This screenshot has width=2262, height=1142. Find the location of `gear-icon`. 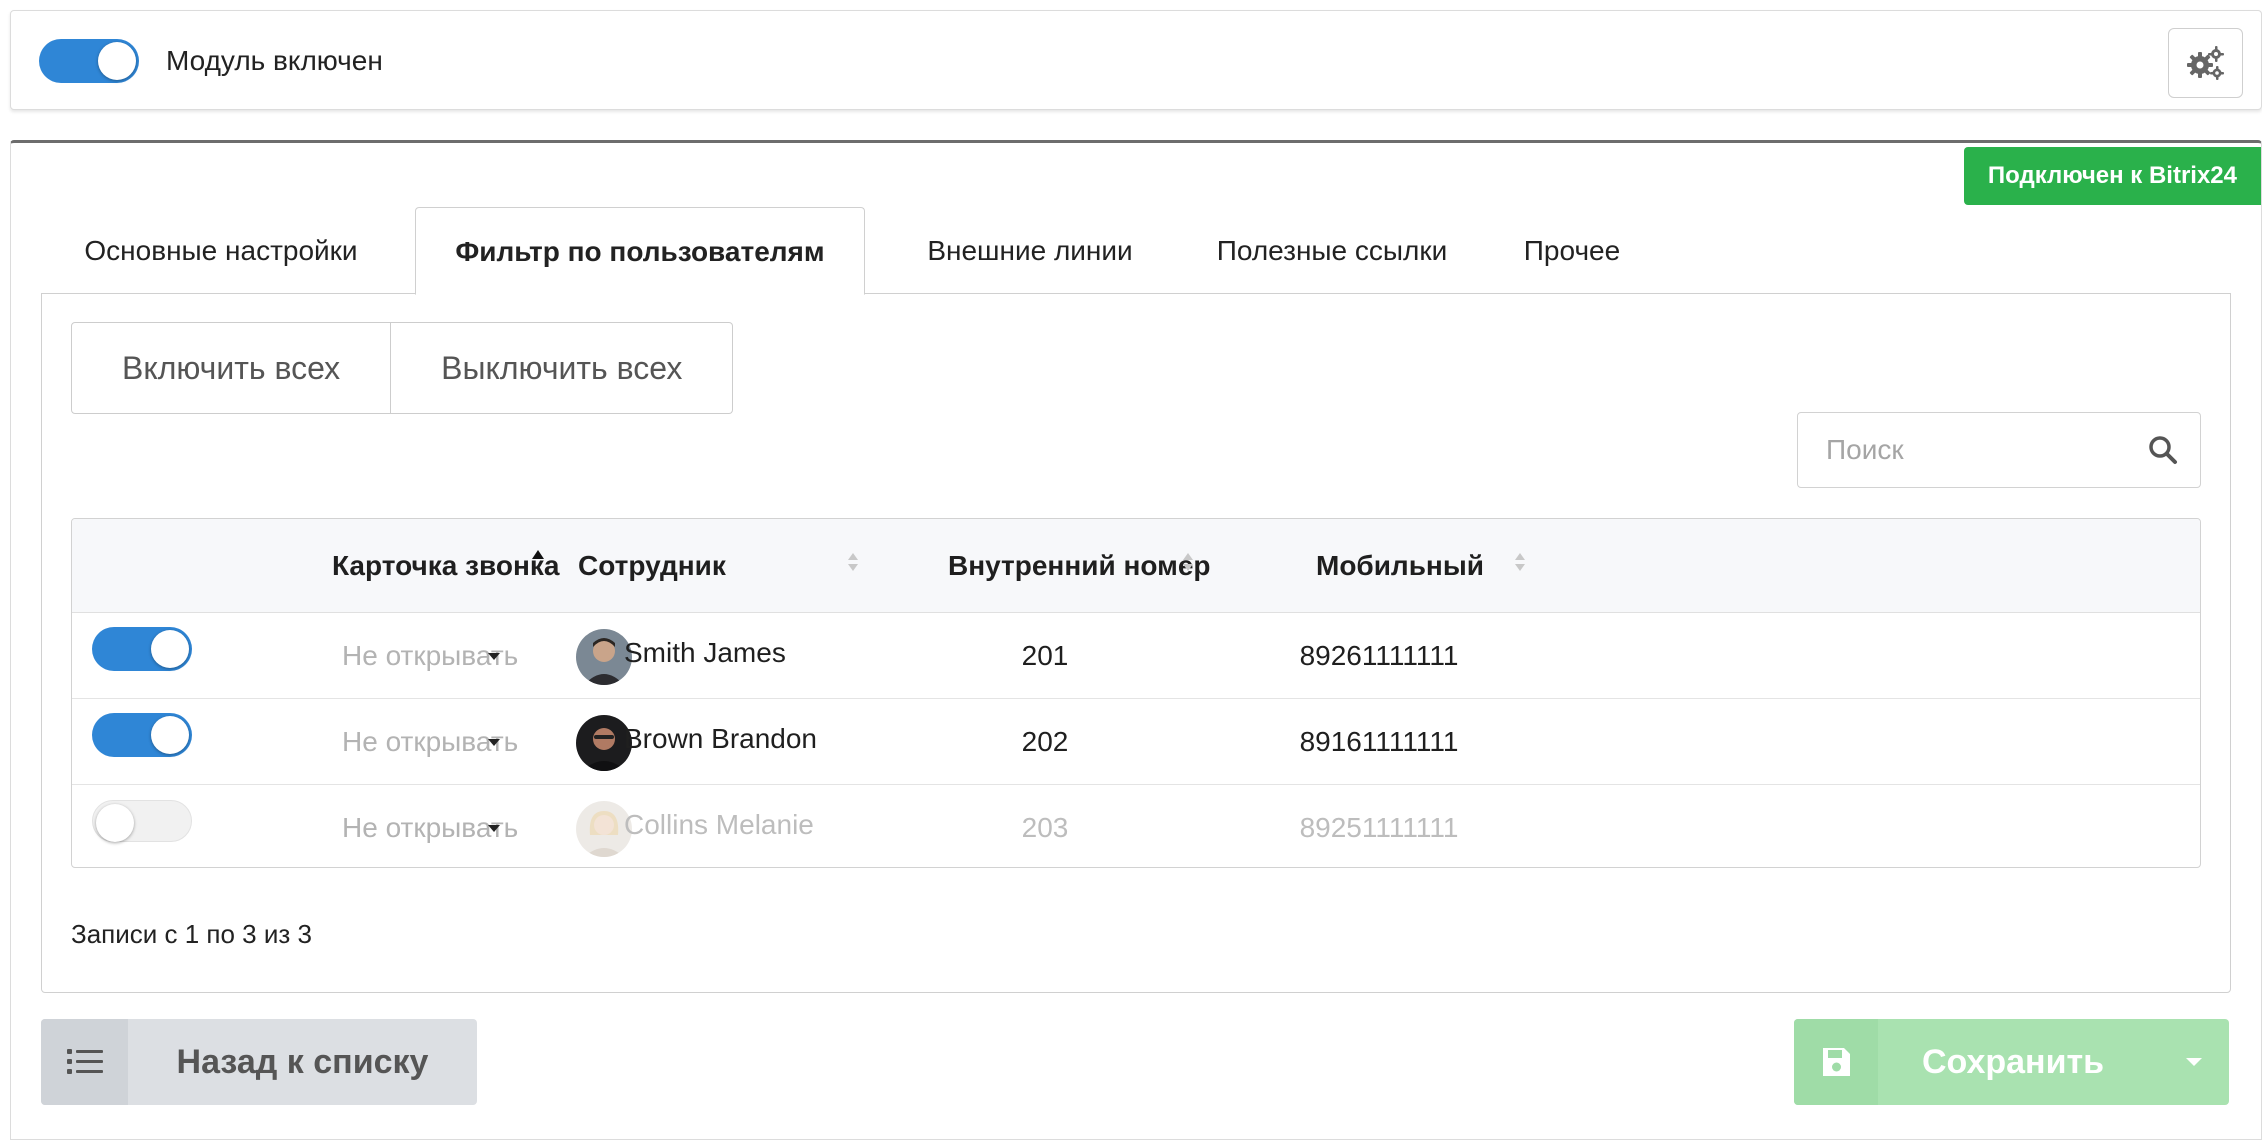

gear-icon is located at coordinates (2205, 63).